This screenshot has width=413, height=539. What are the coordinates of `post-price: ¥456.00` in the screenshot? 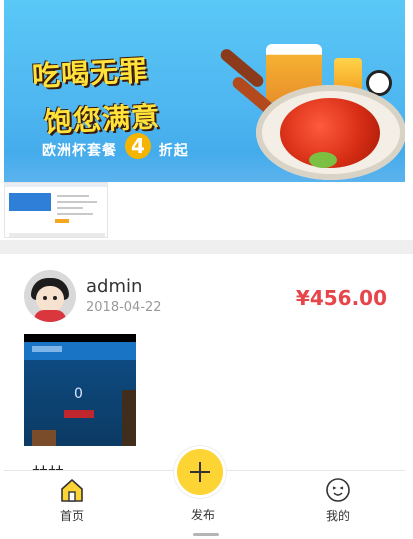 It's located at (341, 298).